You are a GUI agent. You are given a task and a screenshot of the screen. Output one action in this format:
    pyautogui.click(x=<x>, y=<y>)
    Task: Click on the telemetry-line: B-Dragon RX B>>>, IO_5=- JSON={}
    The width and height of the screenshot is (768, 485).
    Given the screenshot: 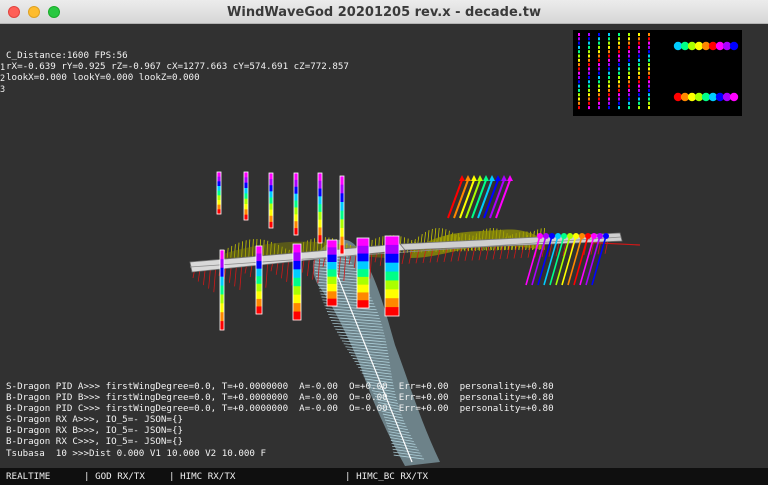 What is the action you would take?
    pyautogui.click(x=95, y=430)
    